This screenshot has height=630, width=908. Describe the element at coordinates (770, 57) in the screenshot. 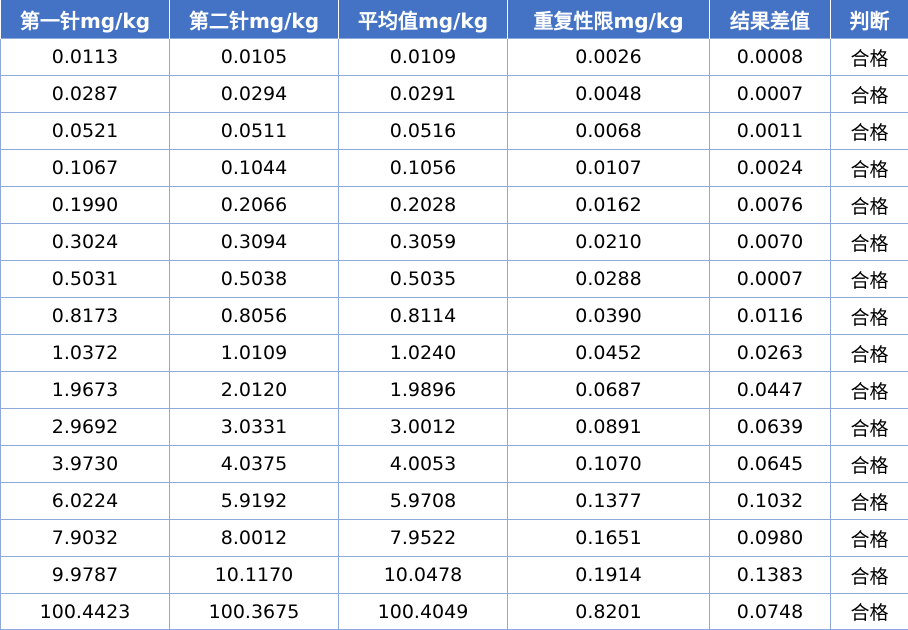

I see `result-difference-cell: 0.0008` at that location.